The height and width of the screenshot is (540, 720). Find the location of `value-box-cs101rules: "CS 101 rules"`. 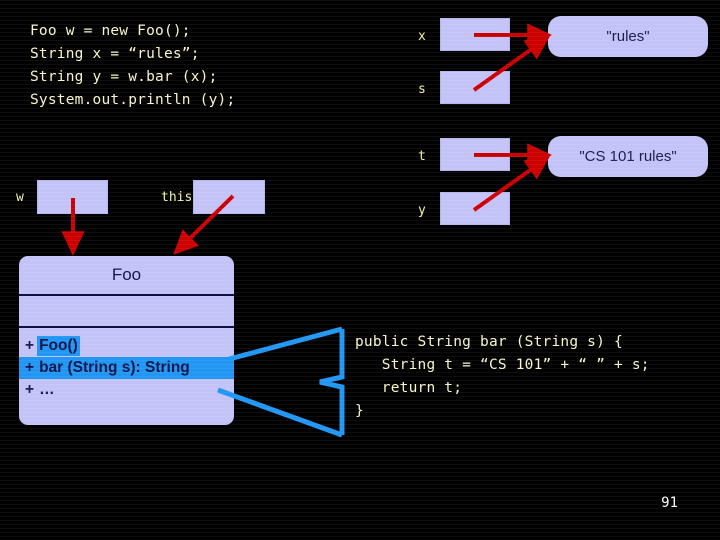

value-box-cs101rules: "CS 101 rules" is located at coordinates (628, 156).